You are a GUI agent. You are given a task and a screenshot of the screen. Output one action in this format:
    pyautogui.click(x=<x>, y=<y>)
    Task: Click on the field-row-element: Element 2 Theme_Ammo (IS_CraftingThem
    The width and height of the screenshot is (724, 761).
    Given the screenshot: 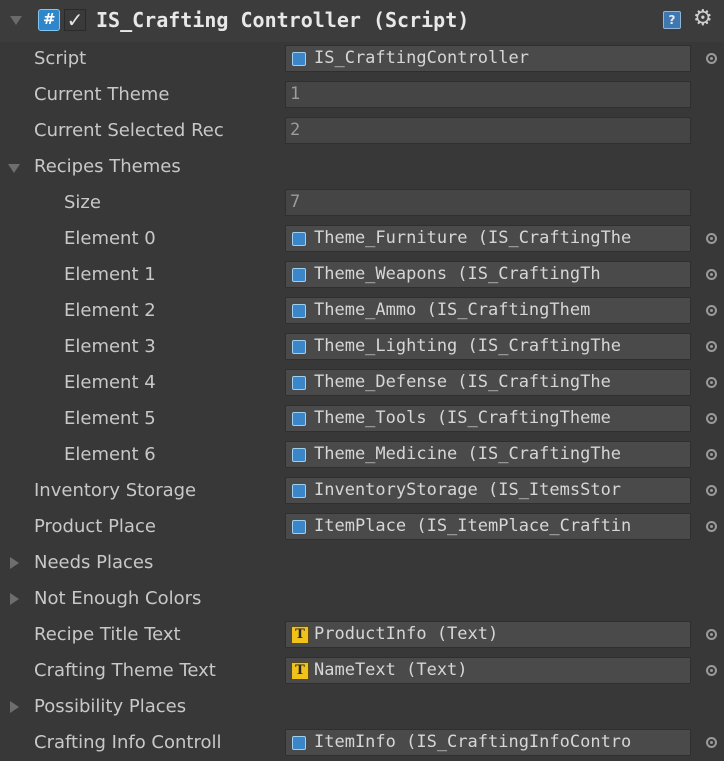 What is the action you would take?
    pyautogui.click(x=362, y=311)
    